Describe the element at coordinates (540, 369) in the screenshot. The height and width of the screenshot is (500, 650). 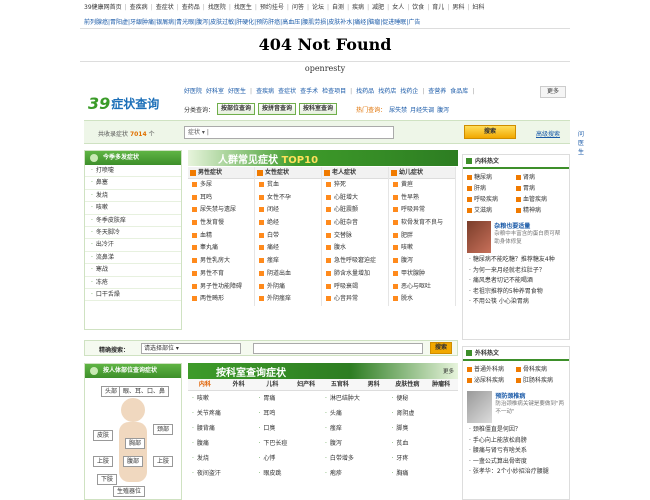
I see `surgery-topic: 骨科疾病` at that location.